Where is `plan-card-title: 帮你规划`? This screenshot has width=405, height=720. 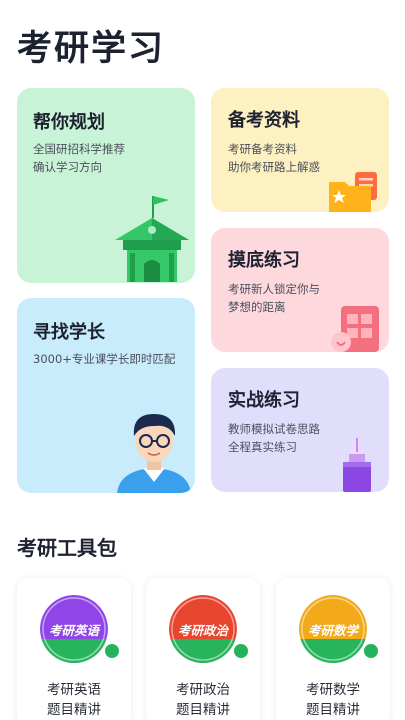
plan-card-title: 帮你规划 is located at coordinates (69, 122).